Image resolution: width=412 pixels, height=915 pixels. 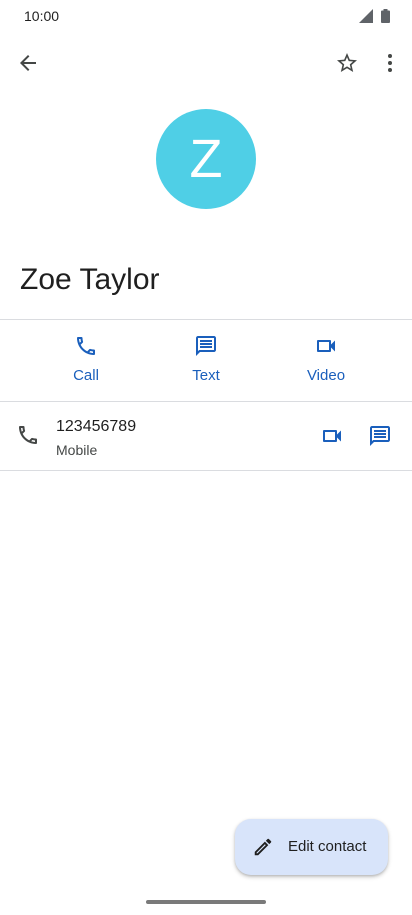 What do you see at coordinates (206, 902) in the screenshot?
I see `home-indicator` at bounding box center [206, 902].